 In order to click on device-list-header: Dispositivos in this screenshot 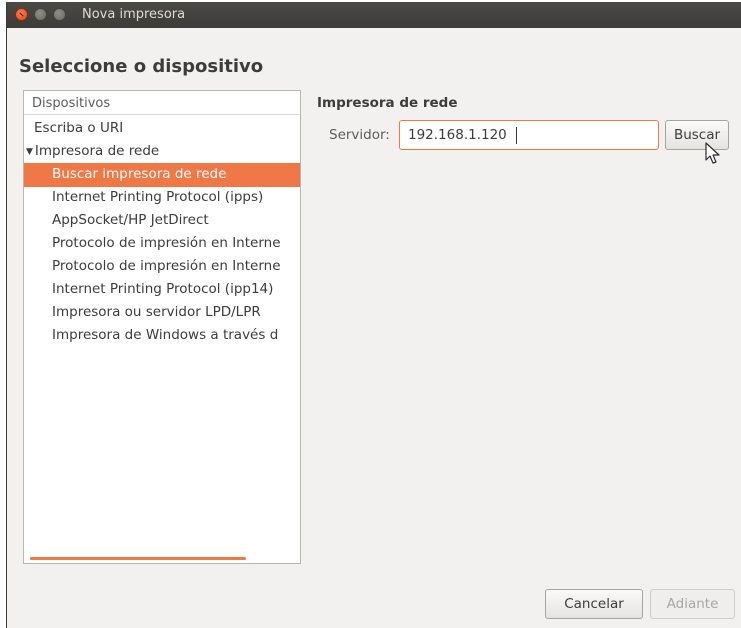, I will do `click(162, 103)`.